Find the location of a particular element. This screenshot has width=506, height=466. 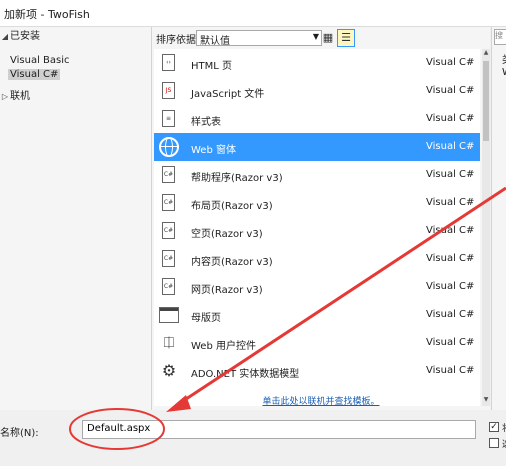

template-master-page: 母版页 Visual C# is located at coordinates (317, 315).